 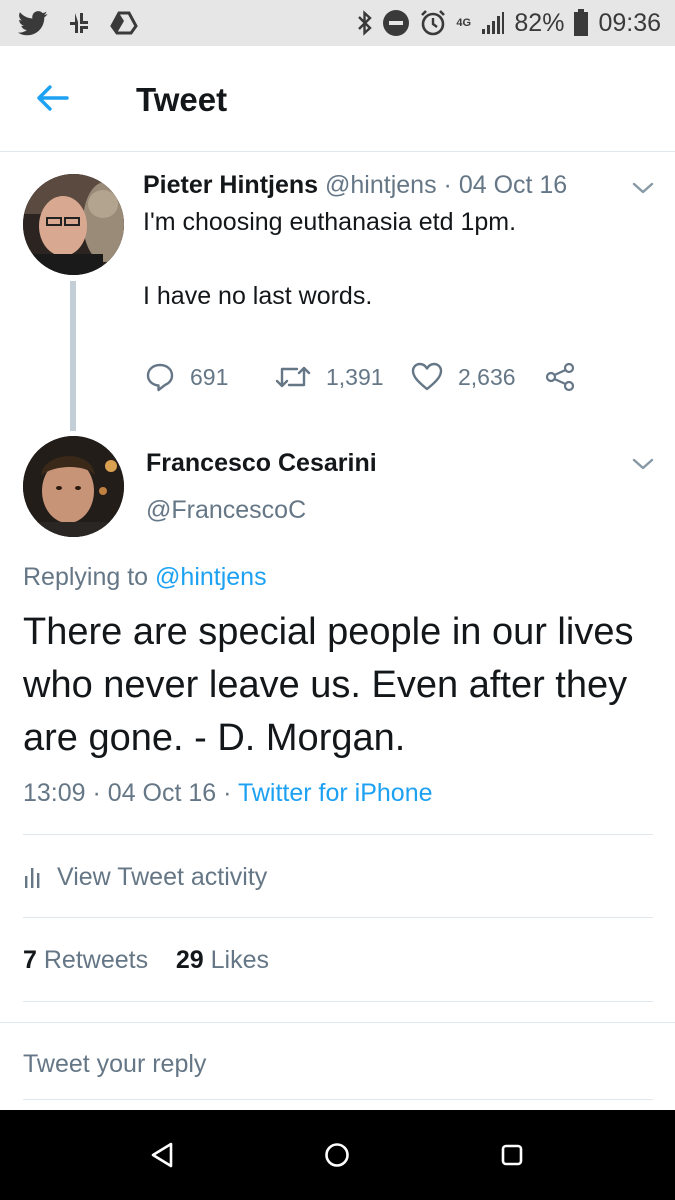 I want to click on avatar-pieter-hintjens, so click(x=73, y=224).